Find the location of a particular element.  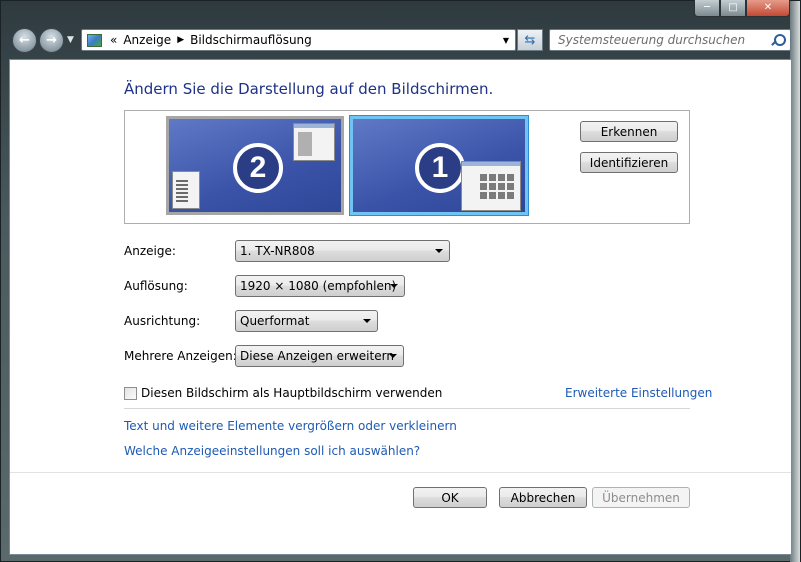

back-arrow-icon: ← is located at coordinates (24, 40).